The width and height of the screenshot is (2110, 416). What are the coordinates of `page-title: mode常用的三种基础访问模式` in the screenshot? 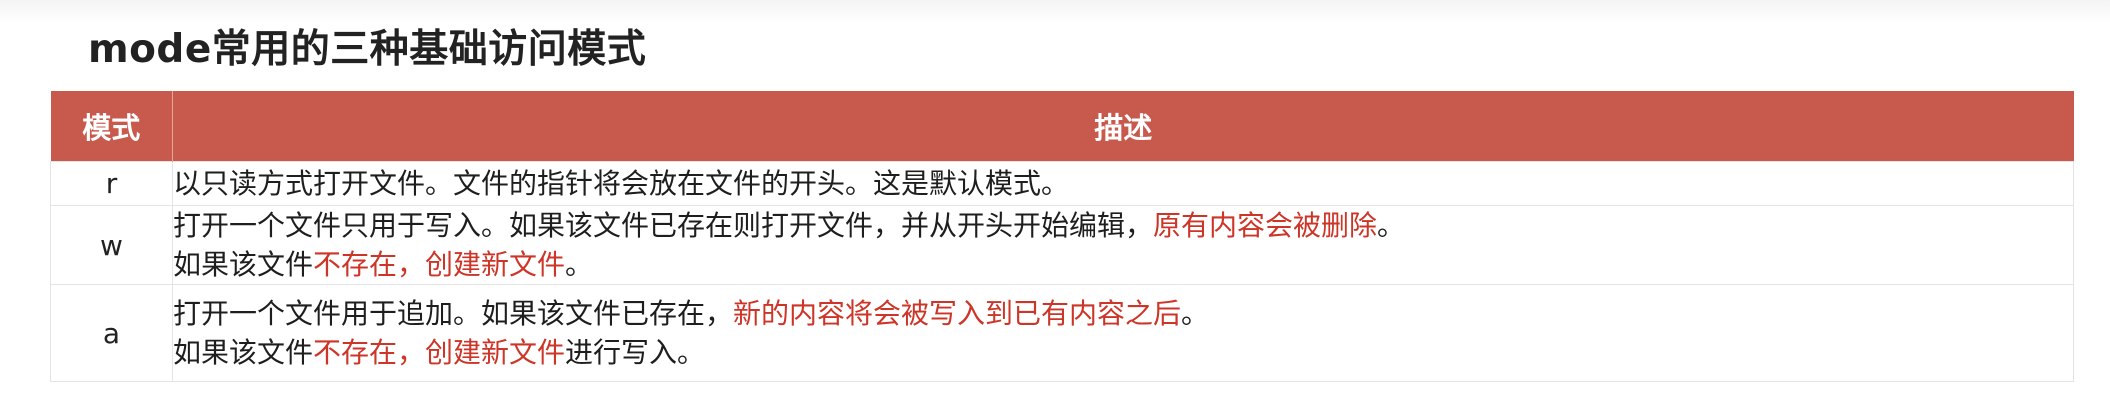 It's located at (367, 49).